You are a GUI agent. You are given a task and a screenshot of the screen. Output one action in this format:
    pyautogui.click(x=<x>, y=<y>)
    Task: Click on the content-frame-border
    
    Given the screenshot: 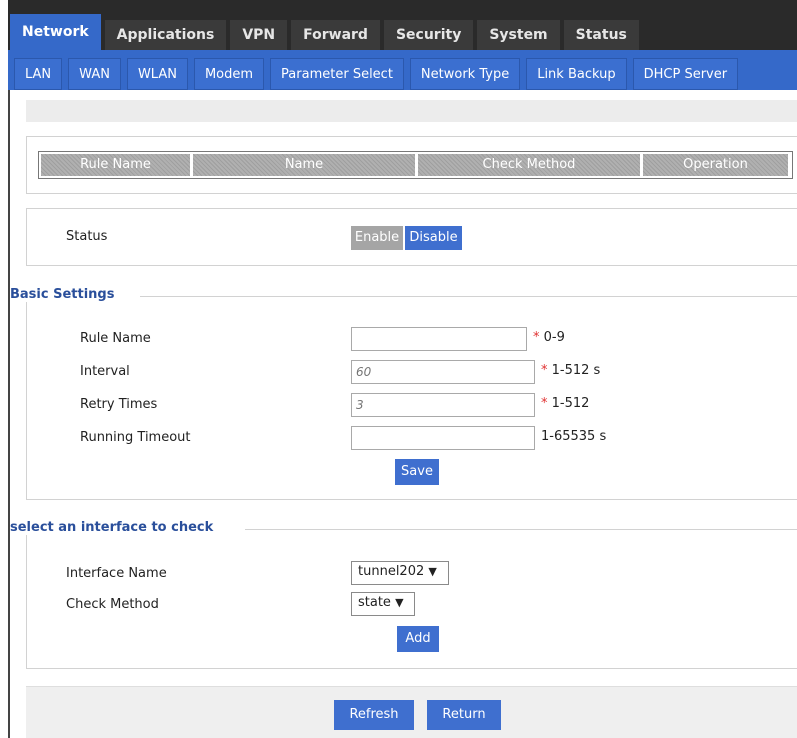 What is the action you would take?
    pyautogui.click(x=9, y=414)
    